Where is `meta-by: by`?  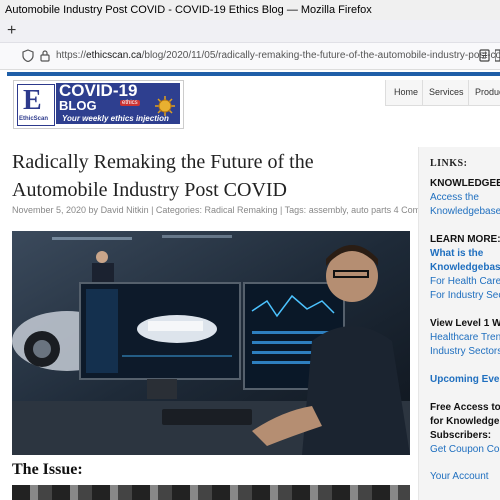
meta-by: by is located at coordinates (93, 210).